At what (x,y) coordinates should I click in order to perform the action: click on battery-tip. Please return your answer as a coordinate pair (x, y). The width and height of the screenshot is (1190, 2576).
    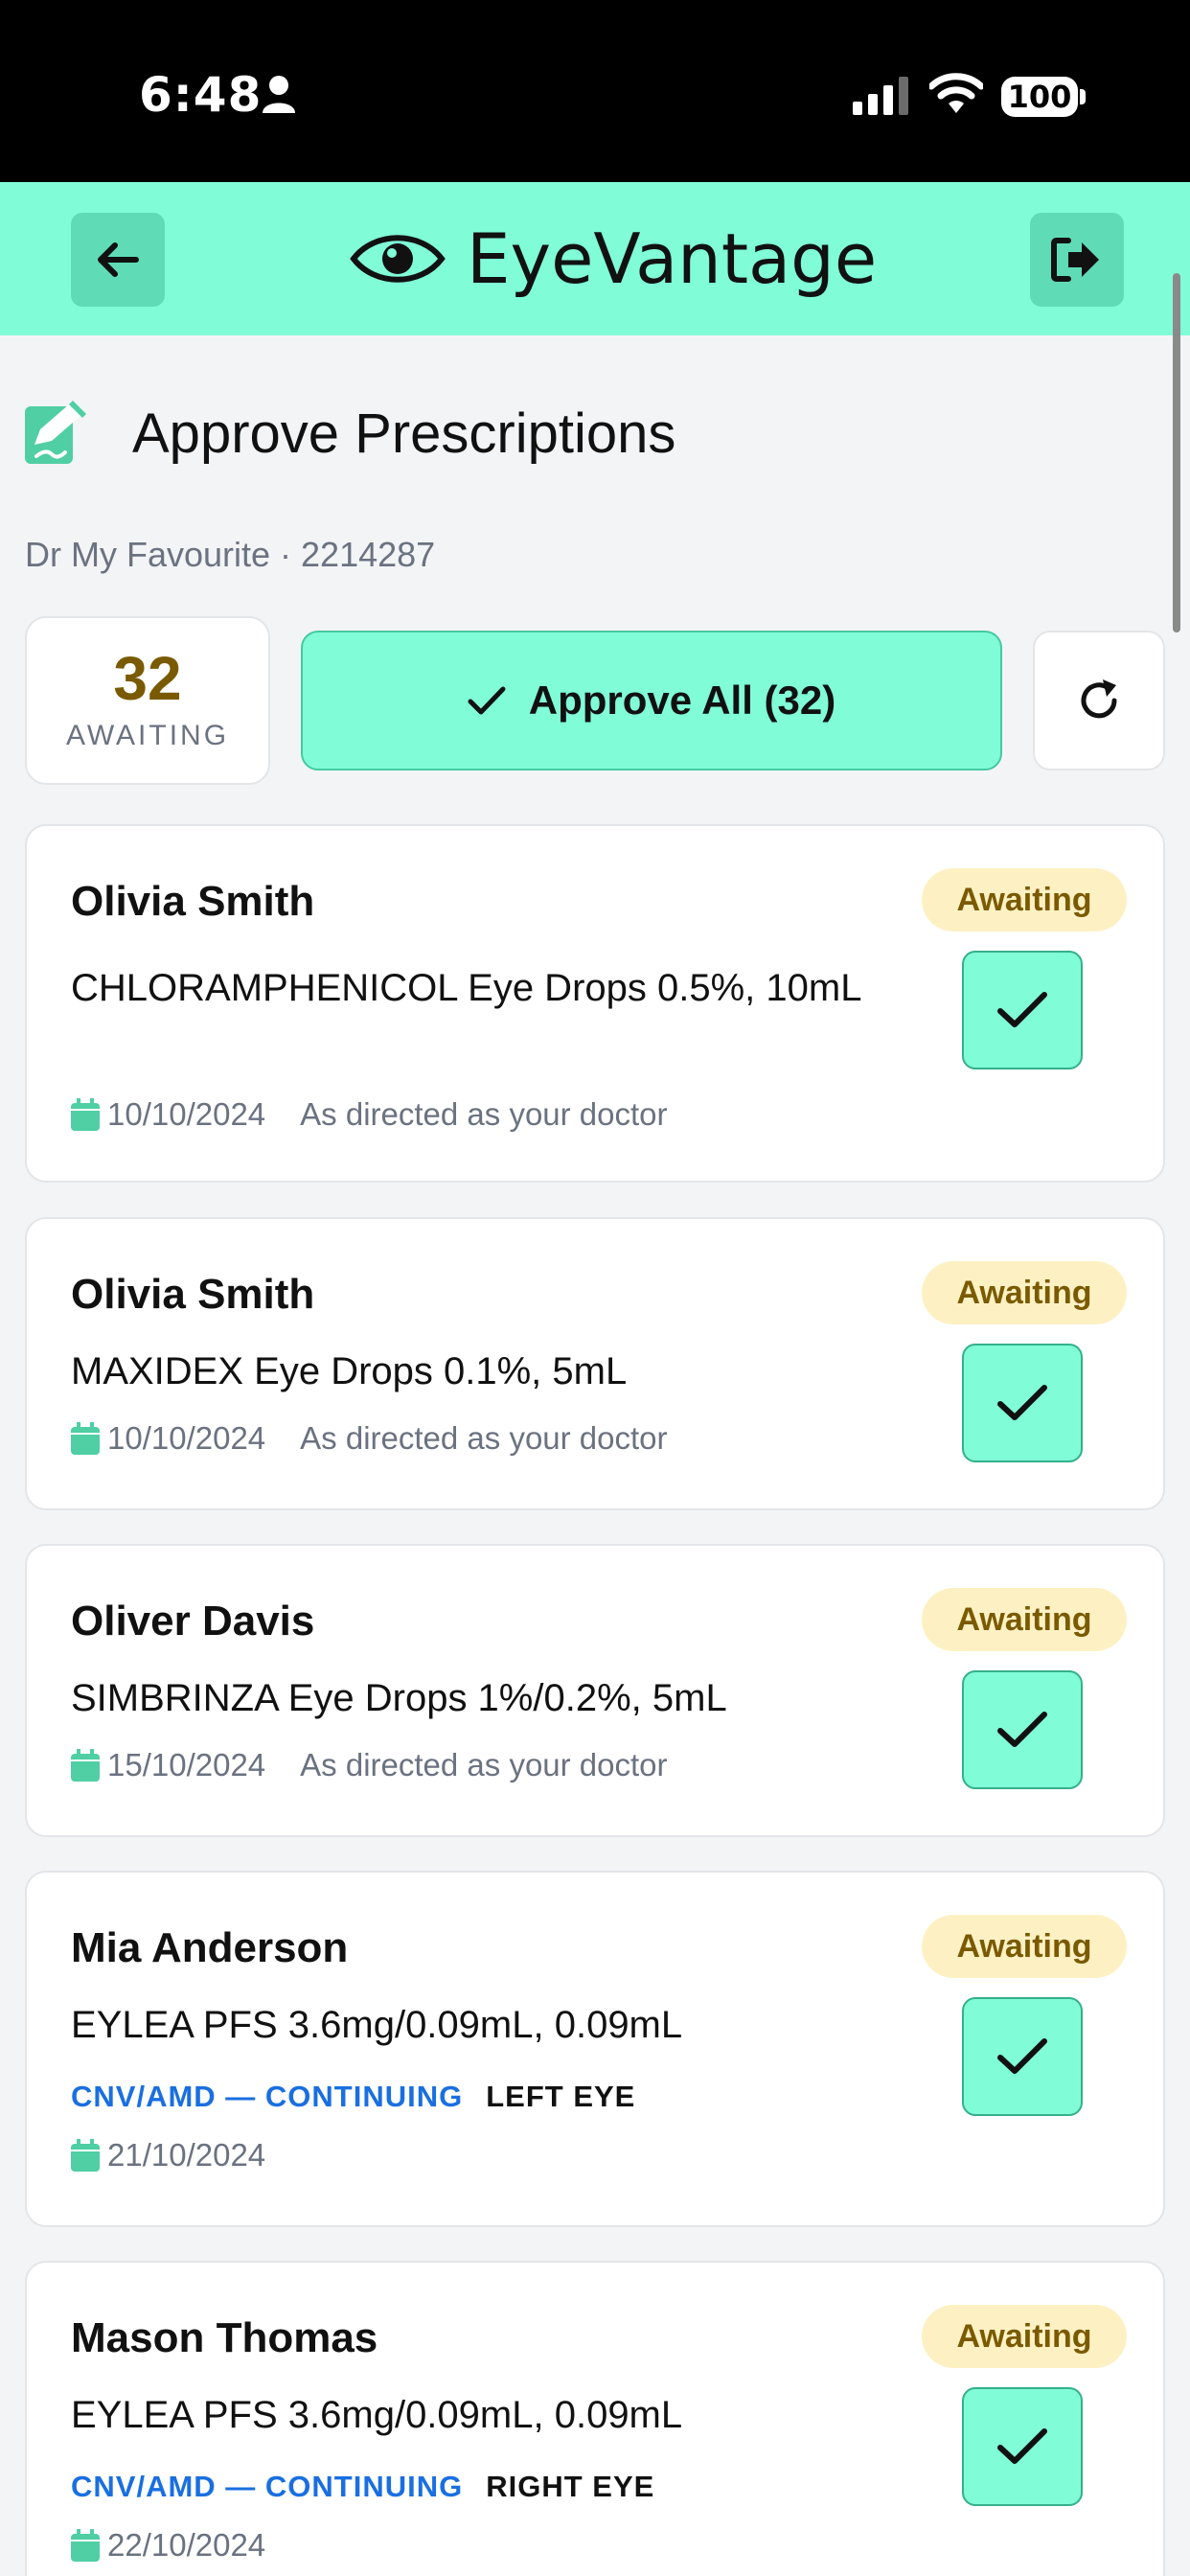
    Looking at the image, I should click on (1083, 96).